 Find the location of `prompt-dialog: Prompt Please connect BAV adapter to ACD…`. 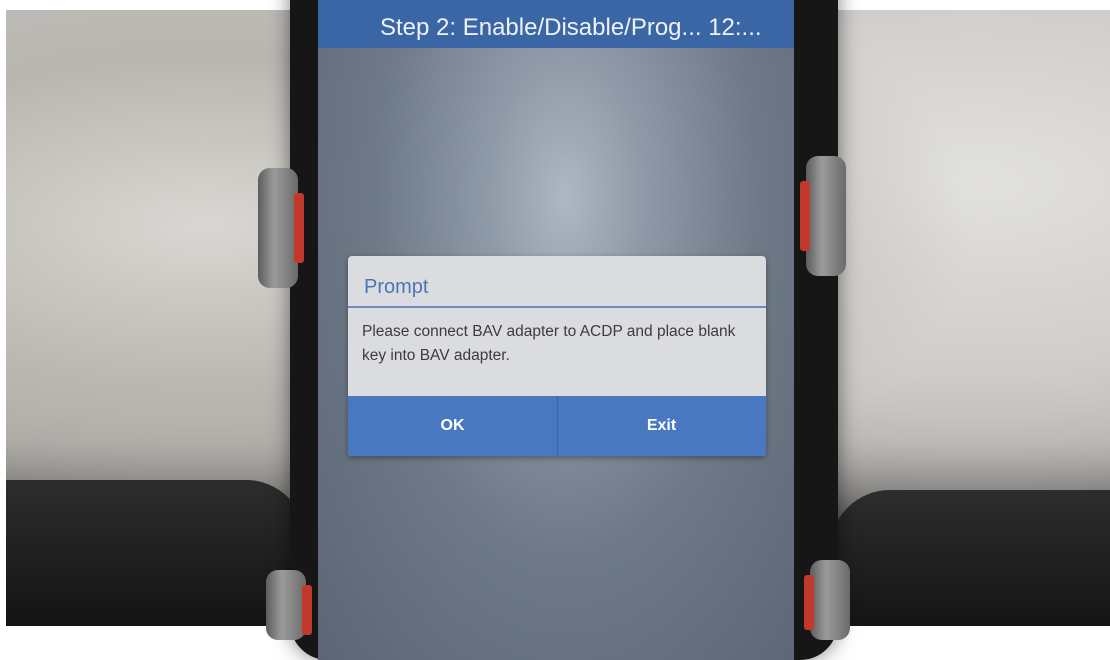

prompt-dialog: Prompt Please connect BAV adapter to ACD… is located at coordinates (557, 356).